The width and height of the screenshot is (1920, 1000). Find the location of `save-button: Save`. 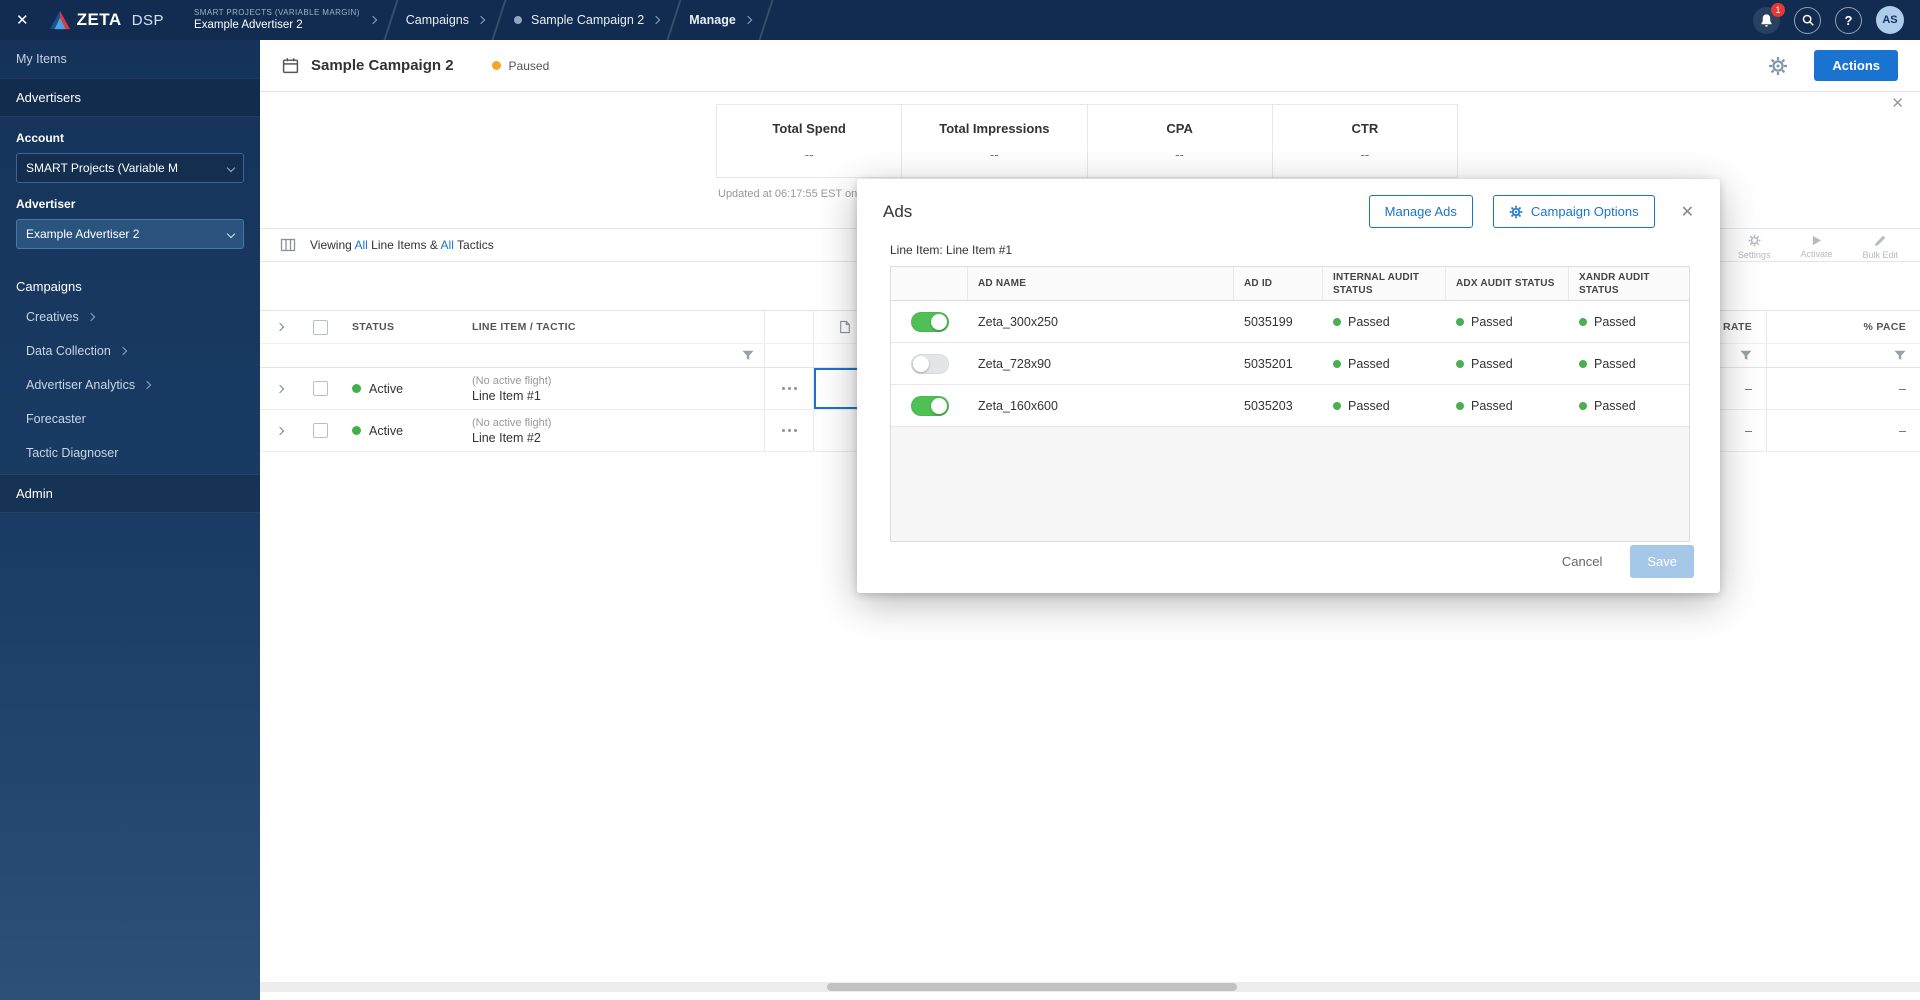

save-button: Save is located at coordinates (1662, 561).